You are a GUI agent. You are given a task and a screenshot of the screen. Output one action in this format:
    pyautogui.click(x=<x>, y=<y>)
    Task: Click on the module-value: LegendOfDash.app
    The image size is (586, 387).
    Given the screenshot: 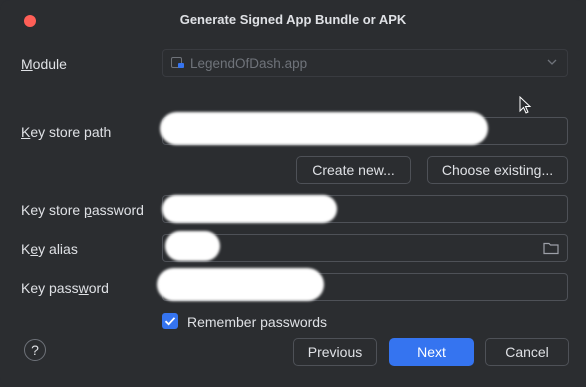 What is the action you would take?
    pyautogui.click(x=249, y=63)
    